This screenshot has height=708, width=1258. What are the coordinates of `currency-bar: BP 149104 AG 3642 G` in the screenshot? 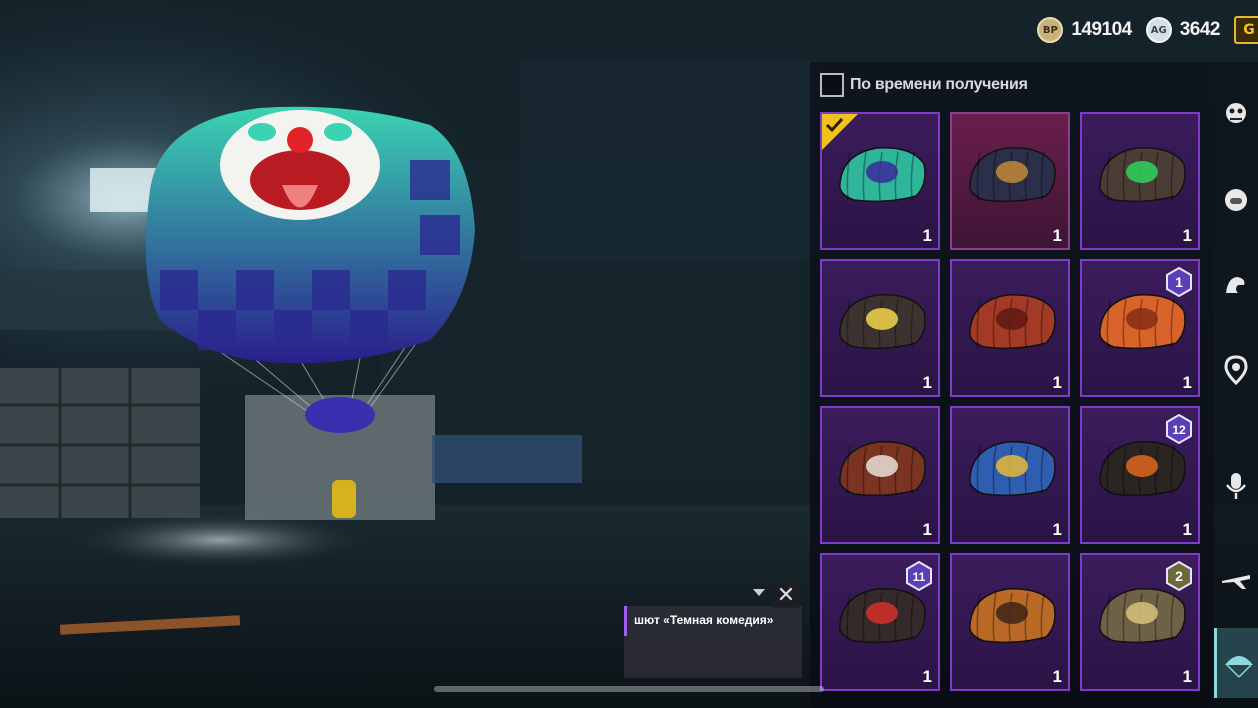 It's located at (1147, 30).